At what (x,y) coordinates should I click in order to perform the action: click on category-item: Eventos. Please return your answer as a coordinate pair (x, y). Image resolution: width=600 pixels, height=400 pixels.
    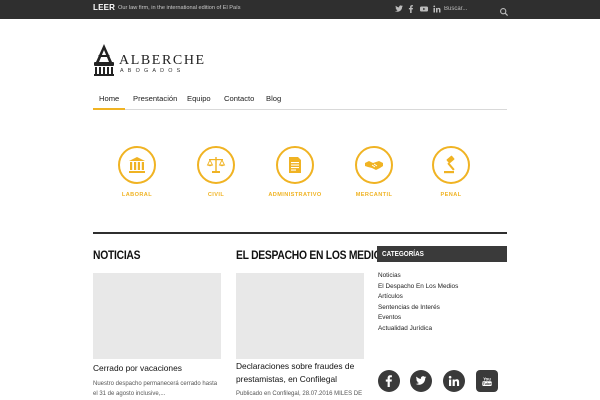
    Looking at the image, I should click on (418, 318).